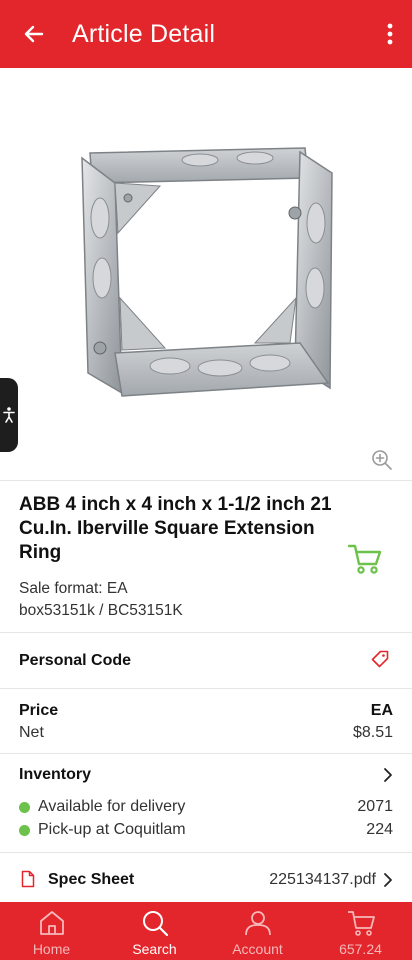 The width and height of the screenshot is (412, 960). I want to click on nav-home: Home, so click(51, 931).